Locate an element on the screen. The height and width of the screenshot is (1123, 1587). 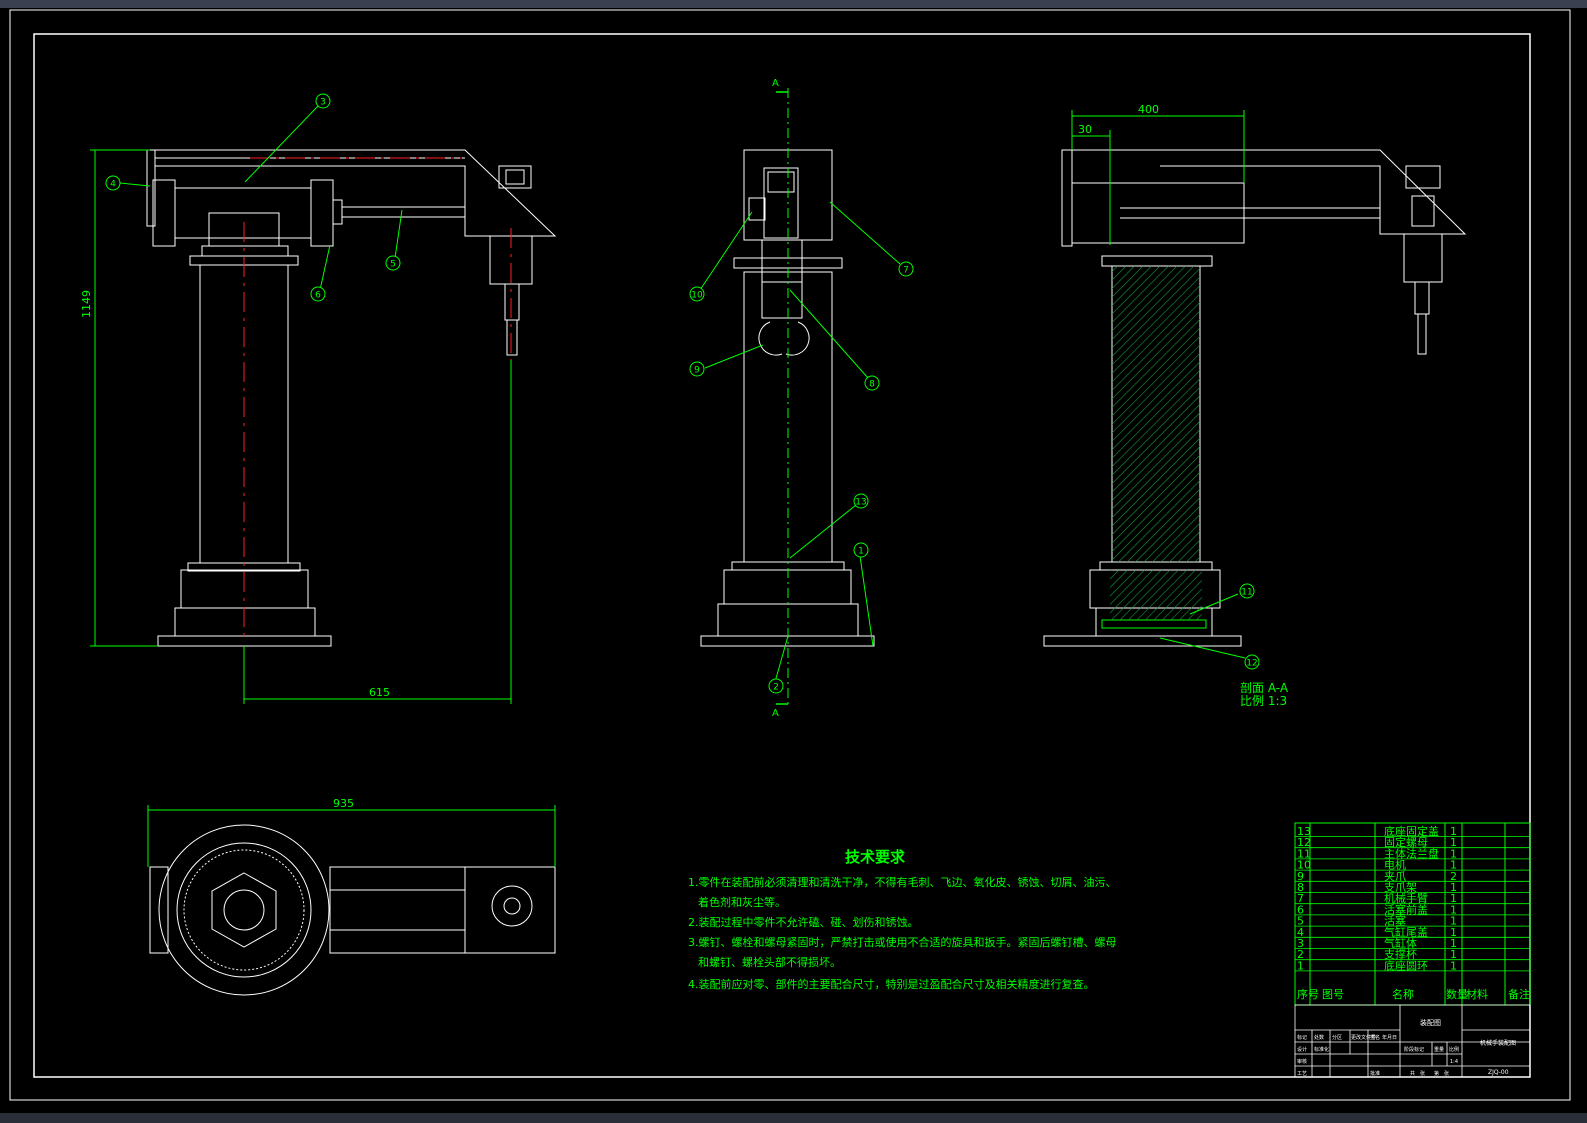
bom-no-1: 1 is located at coordinates (1300, 965).